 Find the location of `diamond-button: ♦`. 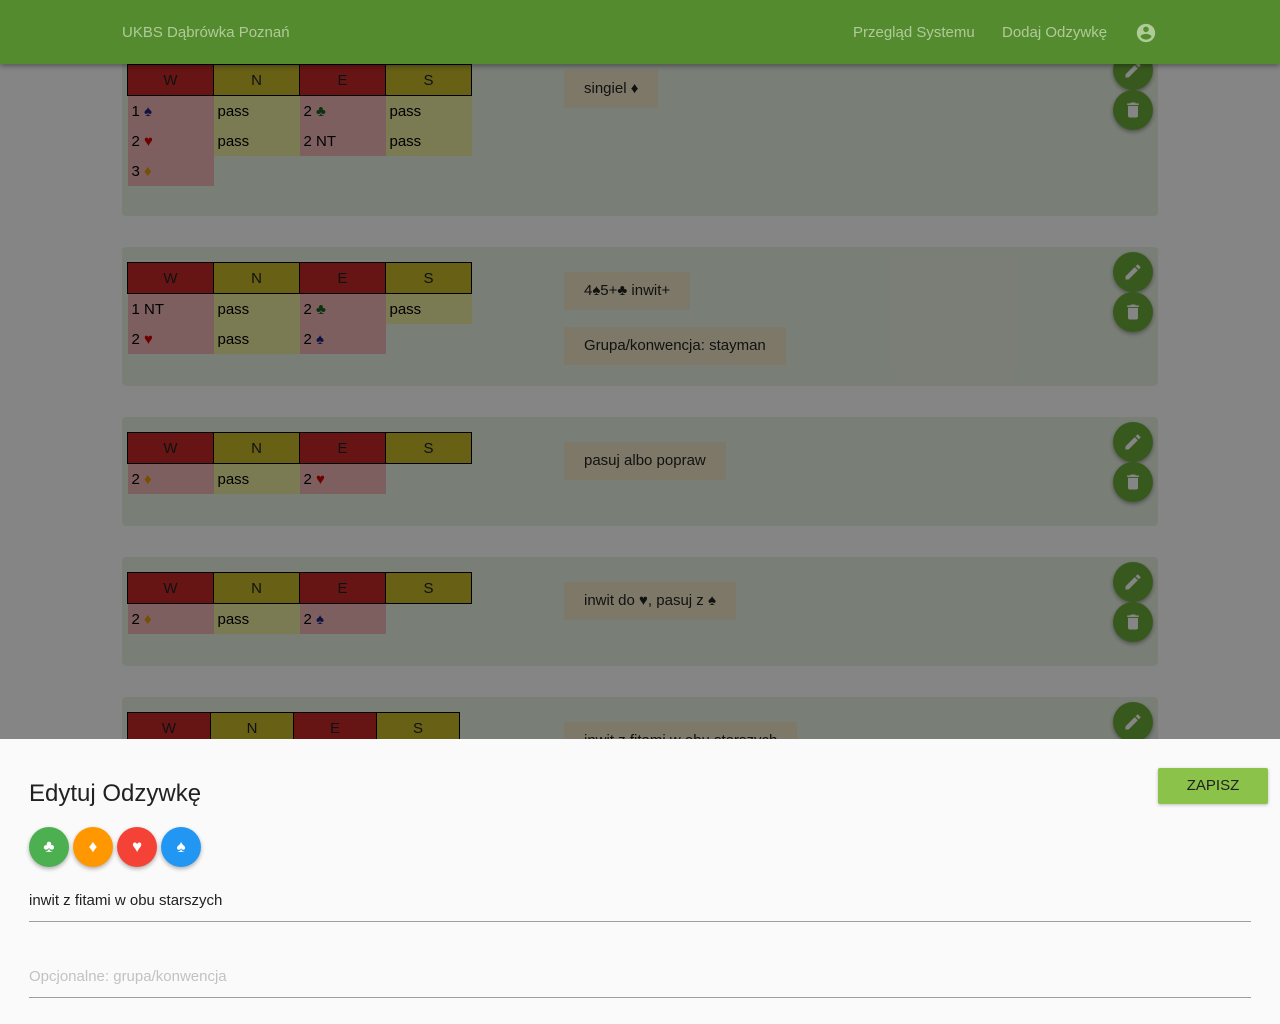

diamond-button: ♦ is located at coordinates (93, 847).